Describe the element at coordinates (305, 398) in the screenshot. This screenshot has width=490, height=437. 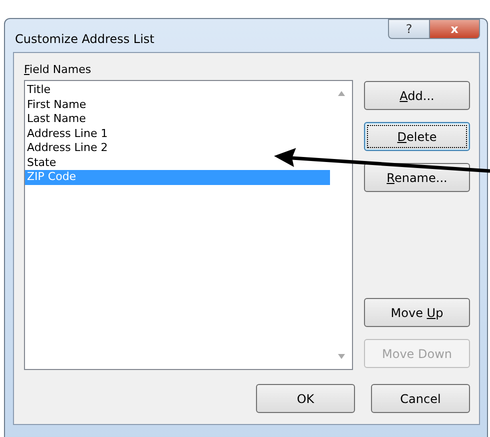
I see `dialog-button: OK` at that location.